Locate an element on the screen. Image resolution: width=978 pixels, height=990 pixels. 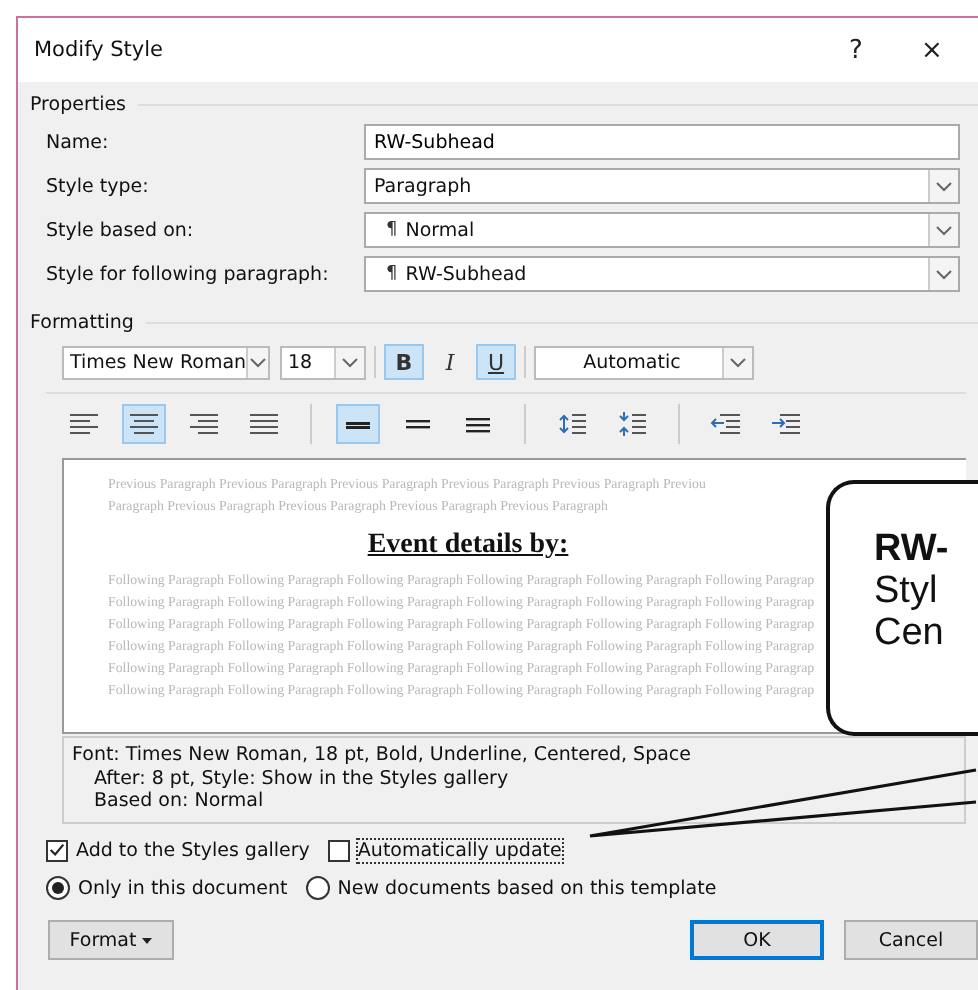
italic-button: I is located at coordinates (450, 362).